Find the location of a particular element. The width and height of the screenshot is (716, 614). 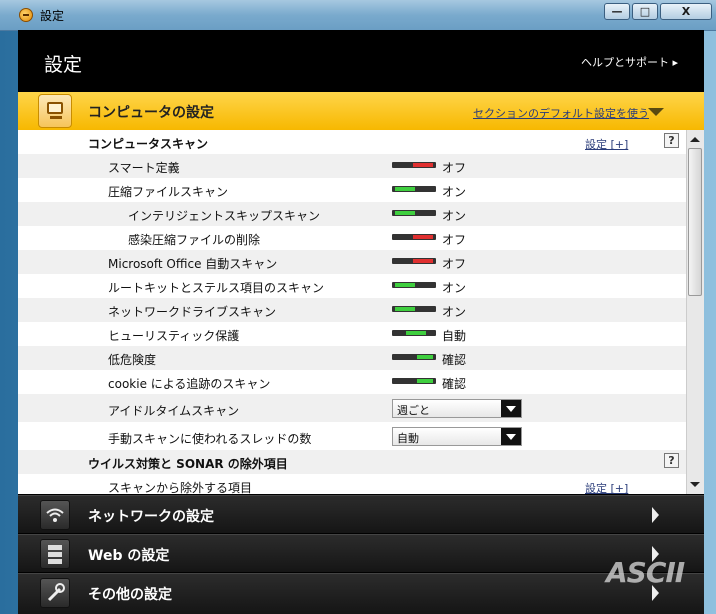

server-icon is located at coordinates (55, 554).